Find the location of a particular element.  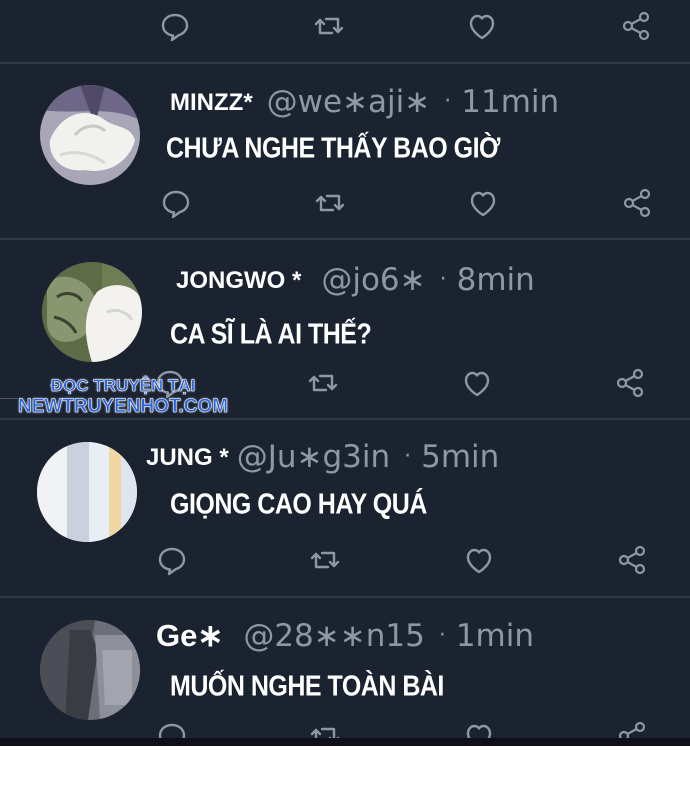

tweet-header: Ge∗ @28∗∗n15 · 1min is located at coordinates (345, 636).